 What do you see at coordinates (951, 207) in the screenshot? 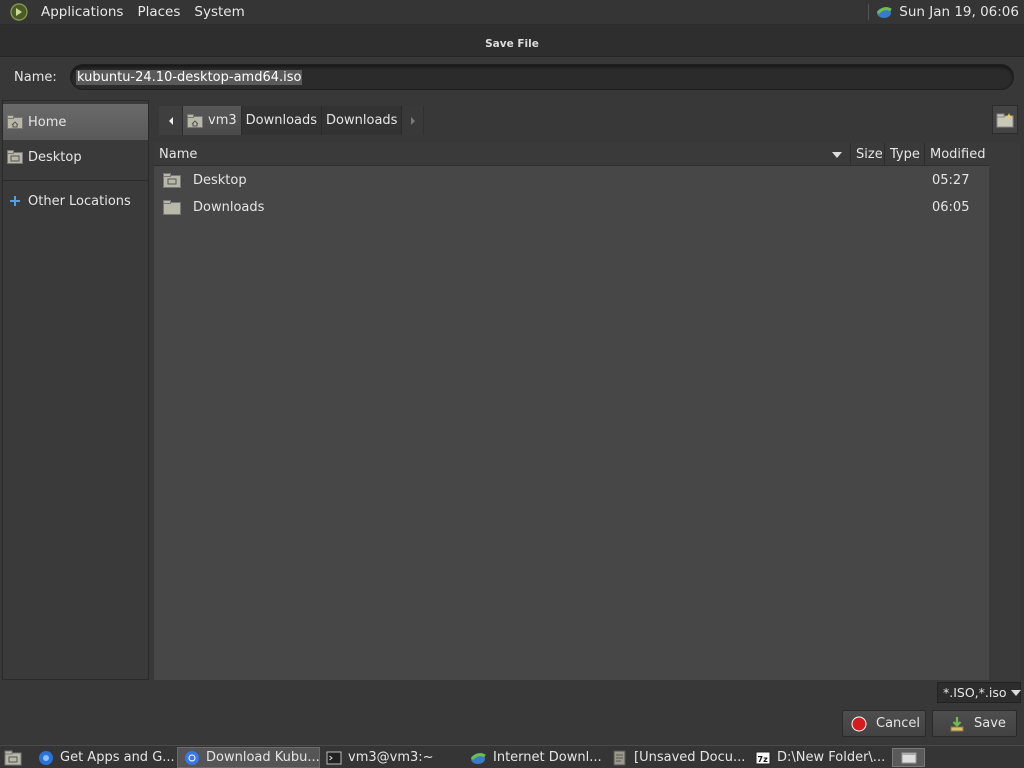
I see `file-modified: 06:05` at bounding box center [951, 207].